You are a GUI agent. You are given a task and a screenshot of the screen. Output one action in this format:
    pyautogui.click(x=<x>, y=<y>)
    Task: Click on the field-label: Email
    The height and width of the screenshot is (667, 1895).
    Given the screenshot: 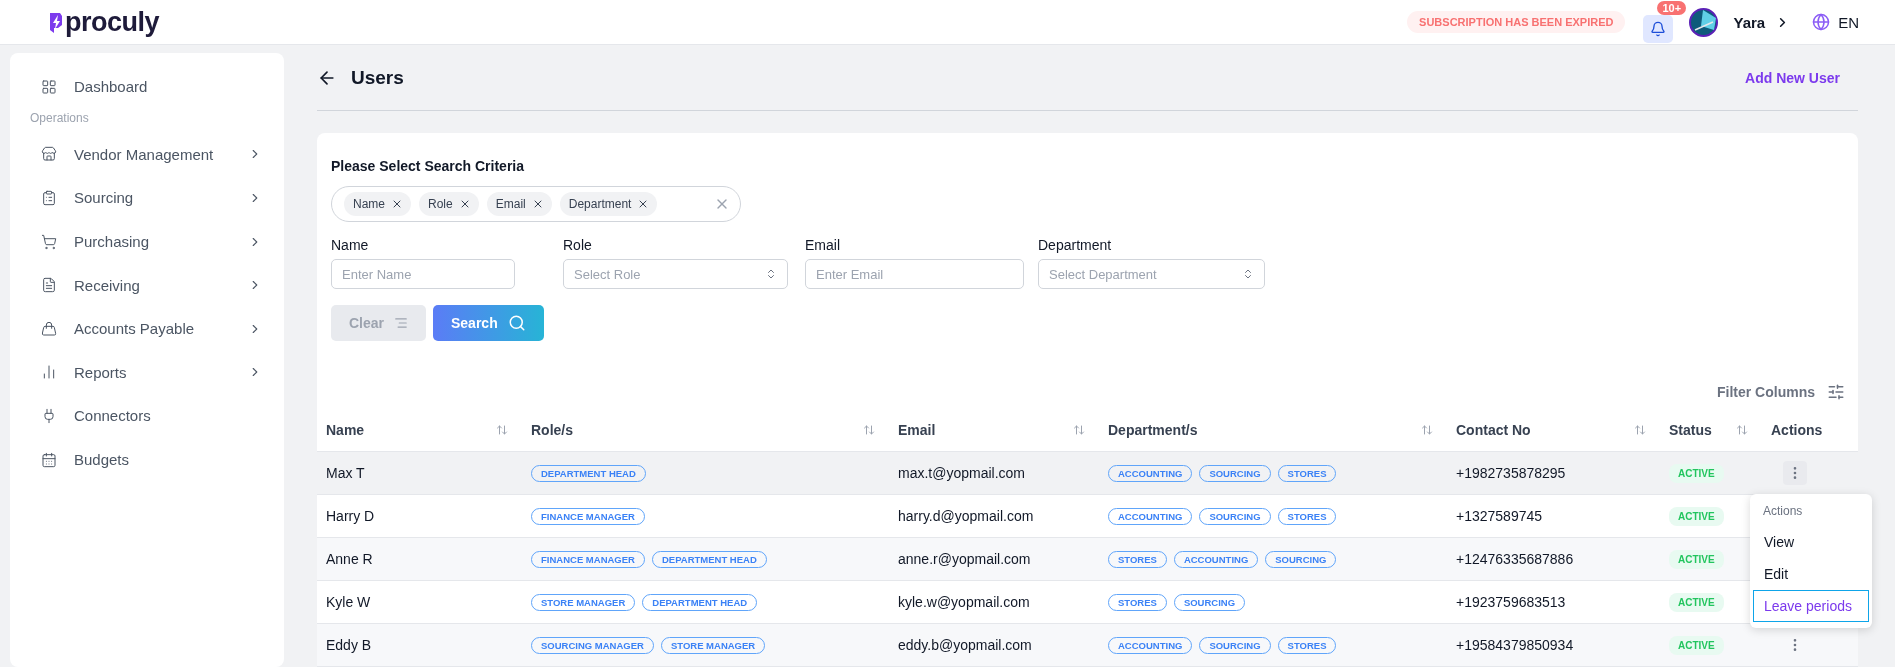 What is the action you would take?
    pyautogui.click(x=823, y=245)
    